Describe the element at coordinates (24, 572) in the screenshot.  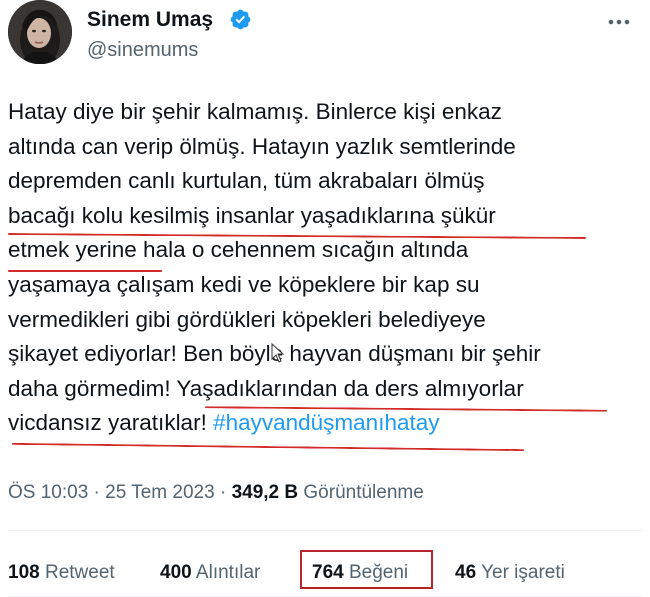
I see `retweets-count: 108` at that location.